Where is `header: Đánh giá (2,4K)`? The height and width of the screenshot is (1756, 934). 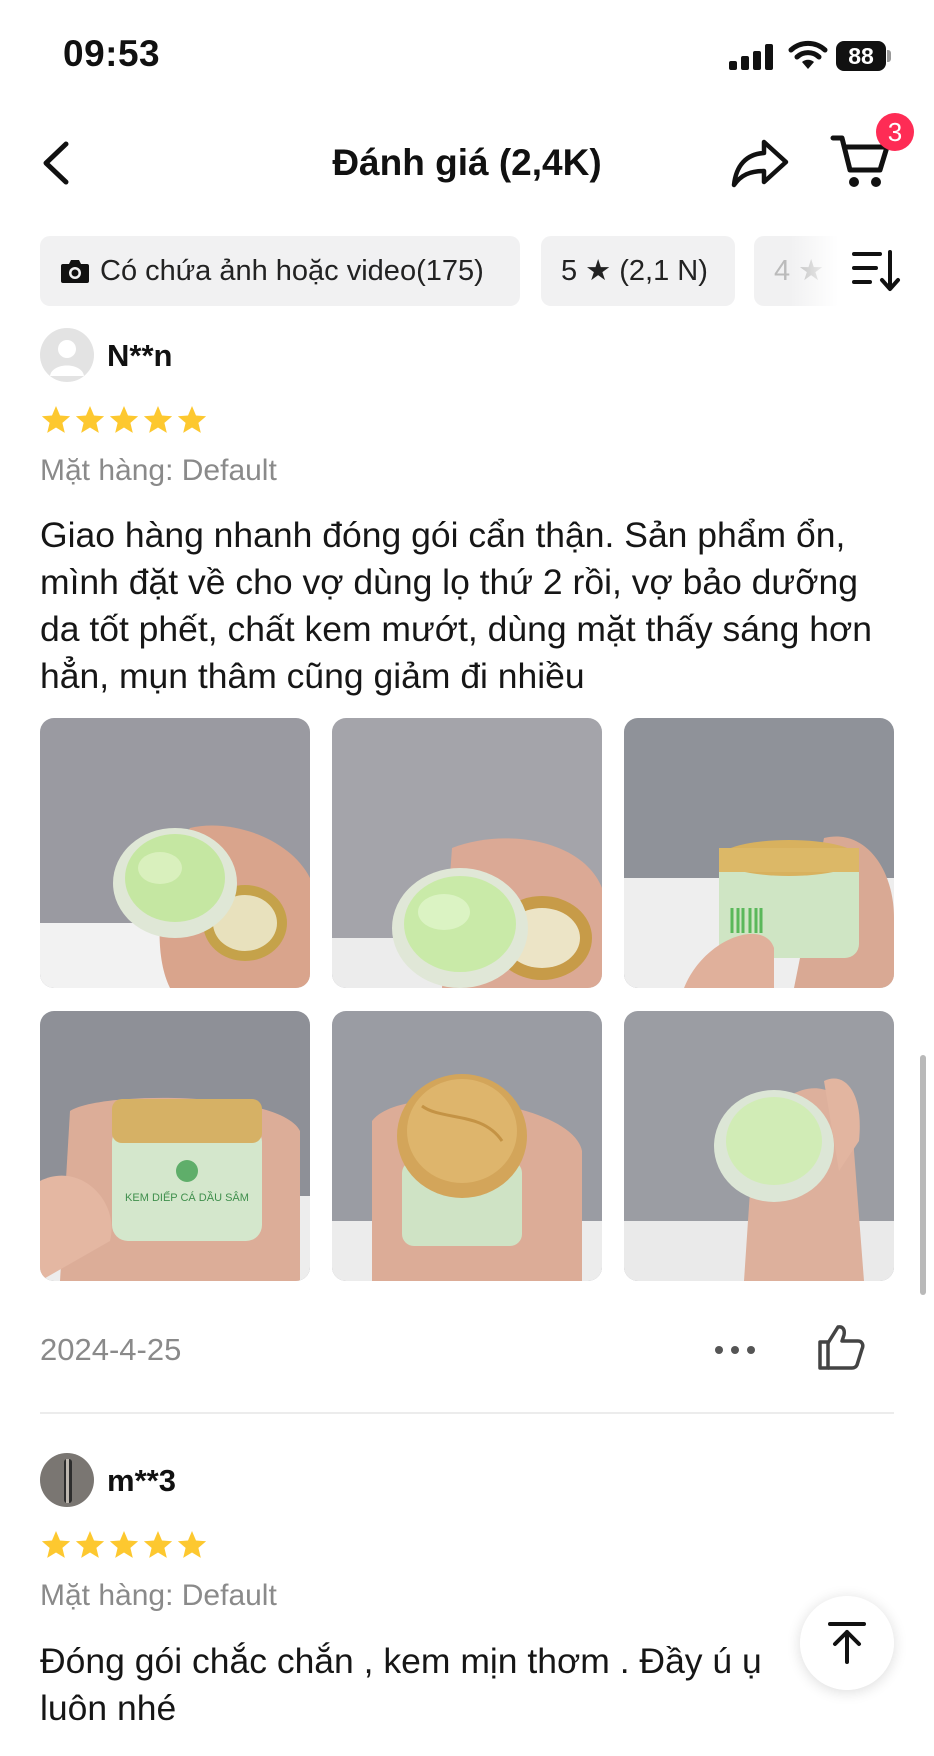 header: Đánh giá (2,4K) is located at coordinates (467, 163).